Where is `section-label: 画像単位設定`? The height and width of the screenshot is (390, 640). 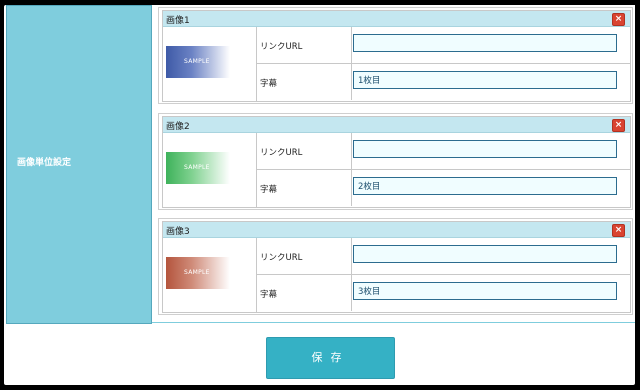
section-label: 画像単位設定 is located at coordinates (44, 163).